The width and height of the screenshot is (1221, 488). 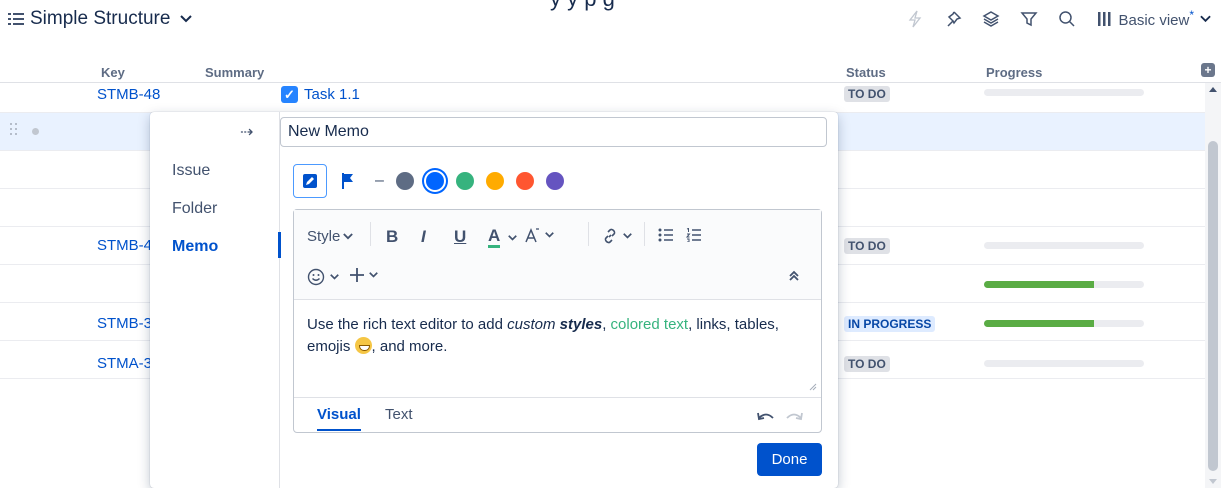 I want to click on emoji-dropdown, so click(x=323, y=277).